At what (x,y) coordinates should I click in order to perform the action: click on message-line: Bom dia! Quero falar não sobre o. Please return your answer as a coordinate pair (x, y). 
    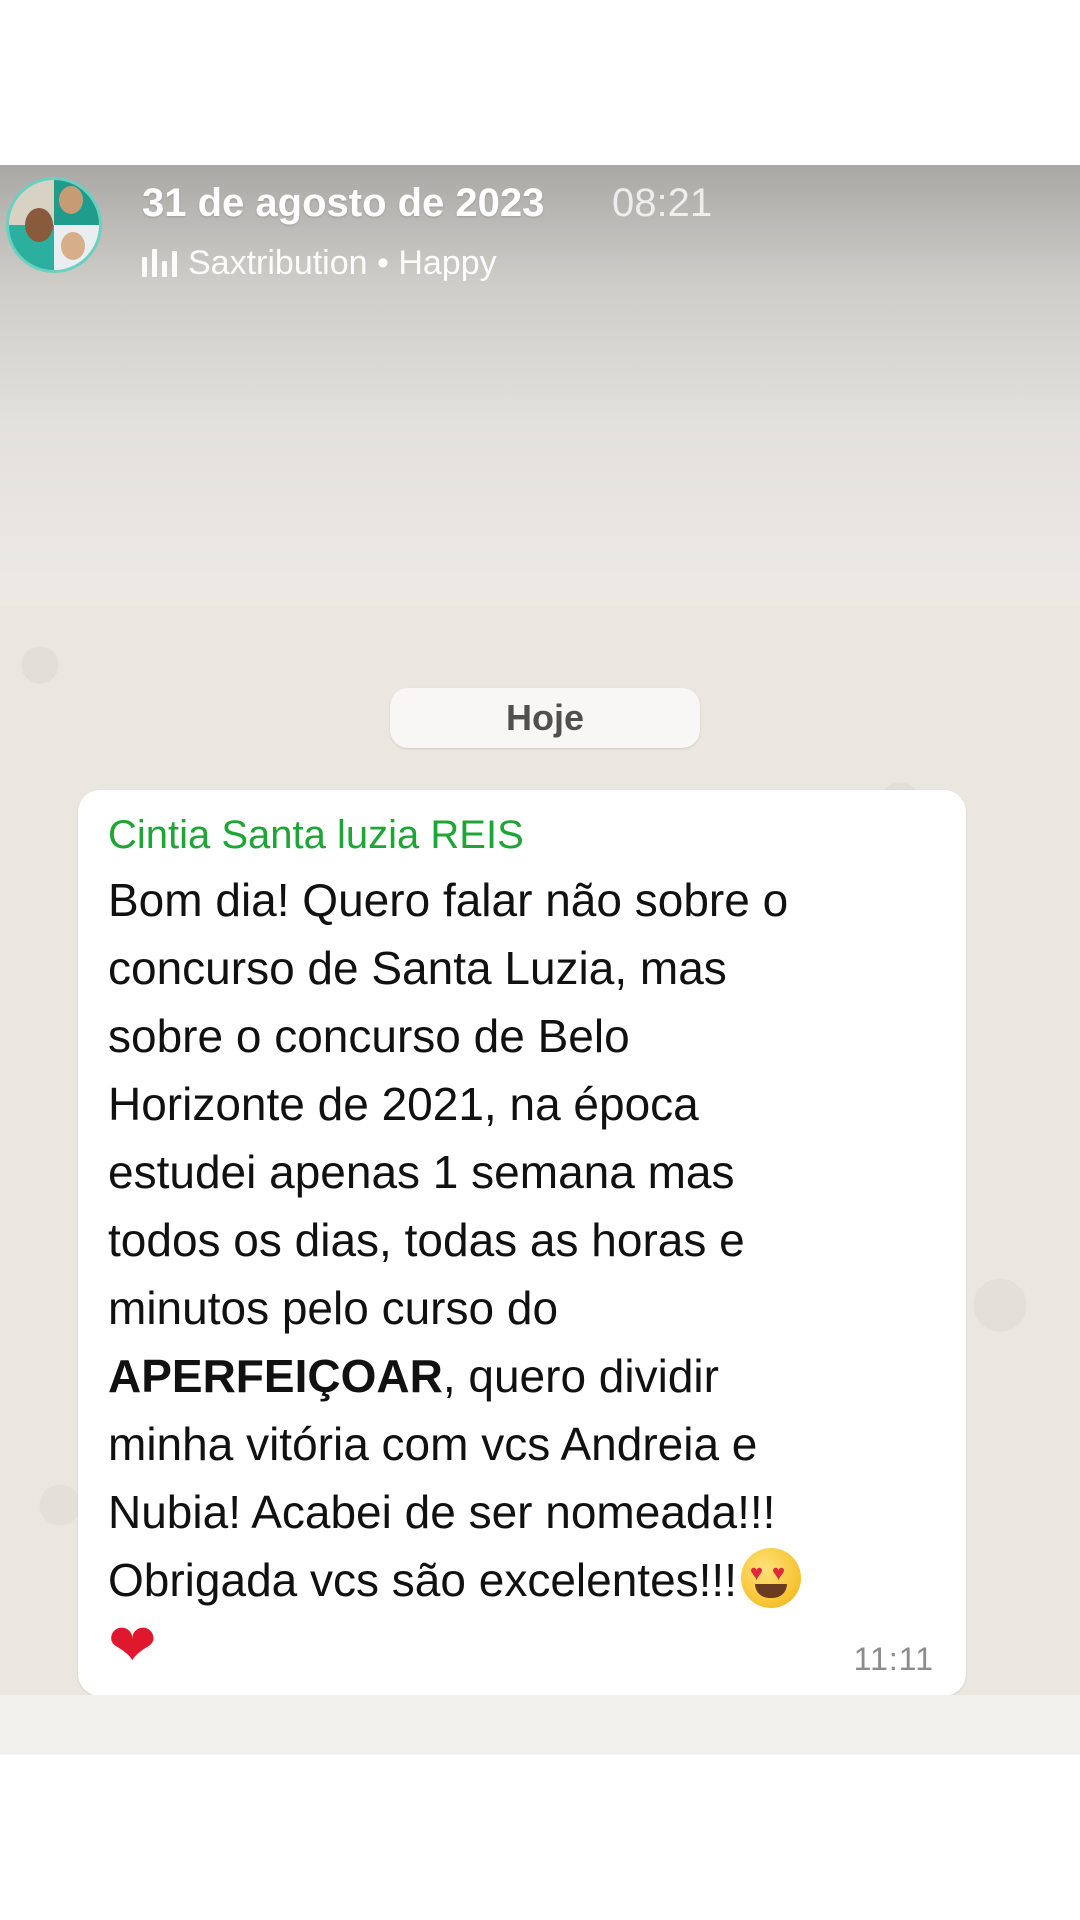
    Looking at the image, I should click on (448, 900).